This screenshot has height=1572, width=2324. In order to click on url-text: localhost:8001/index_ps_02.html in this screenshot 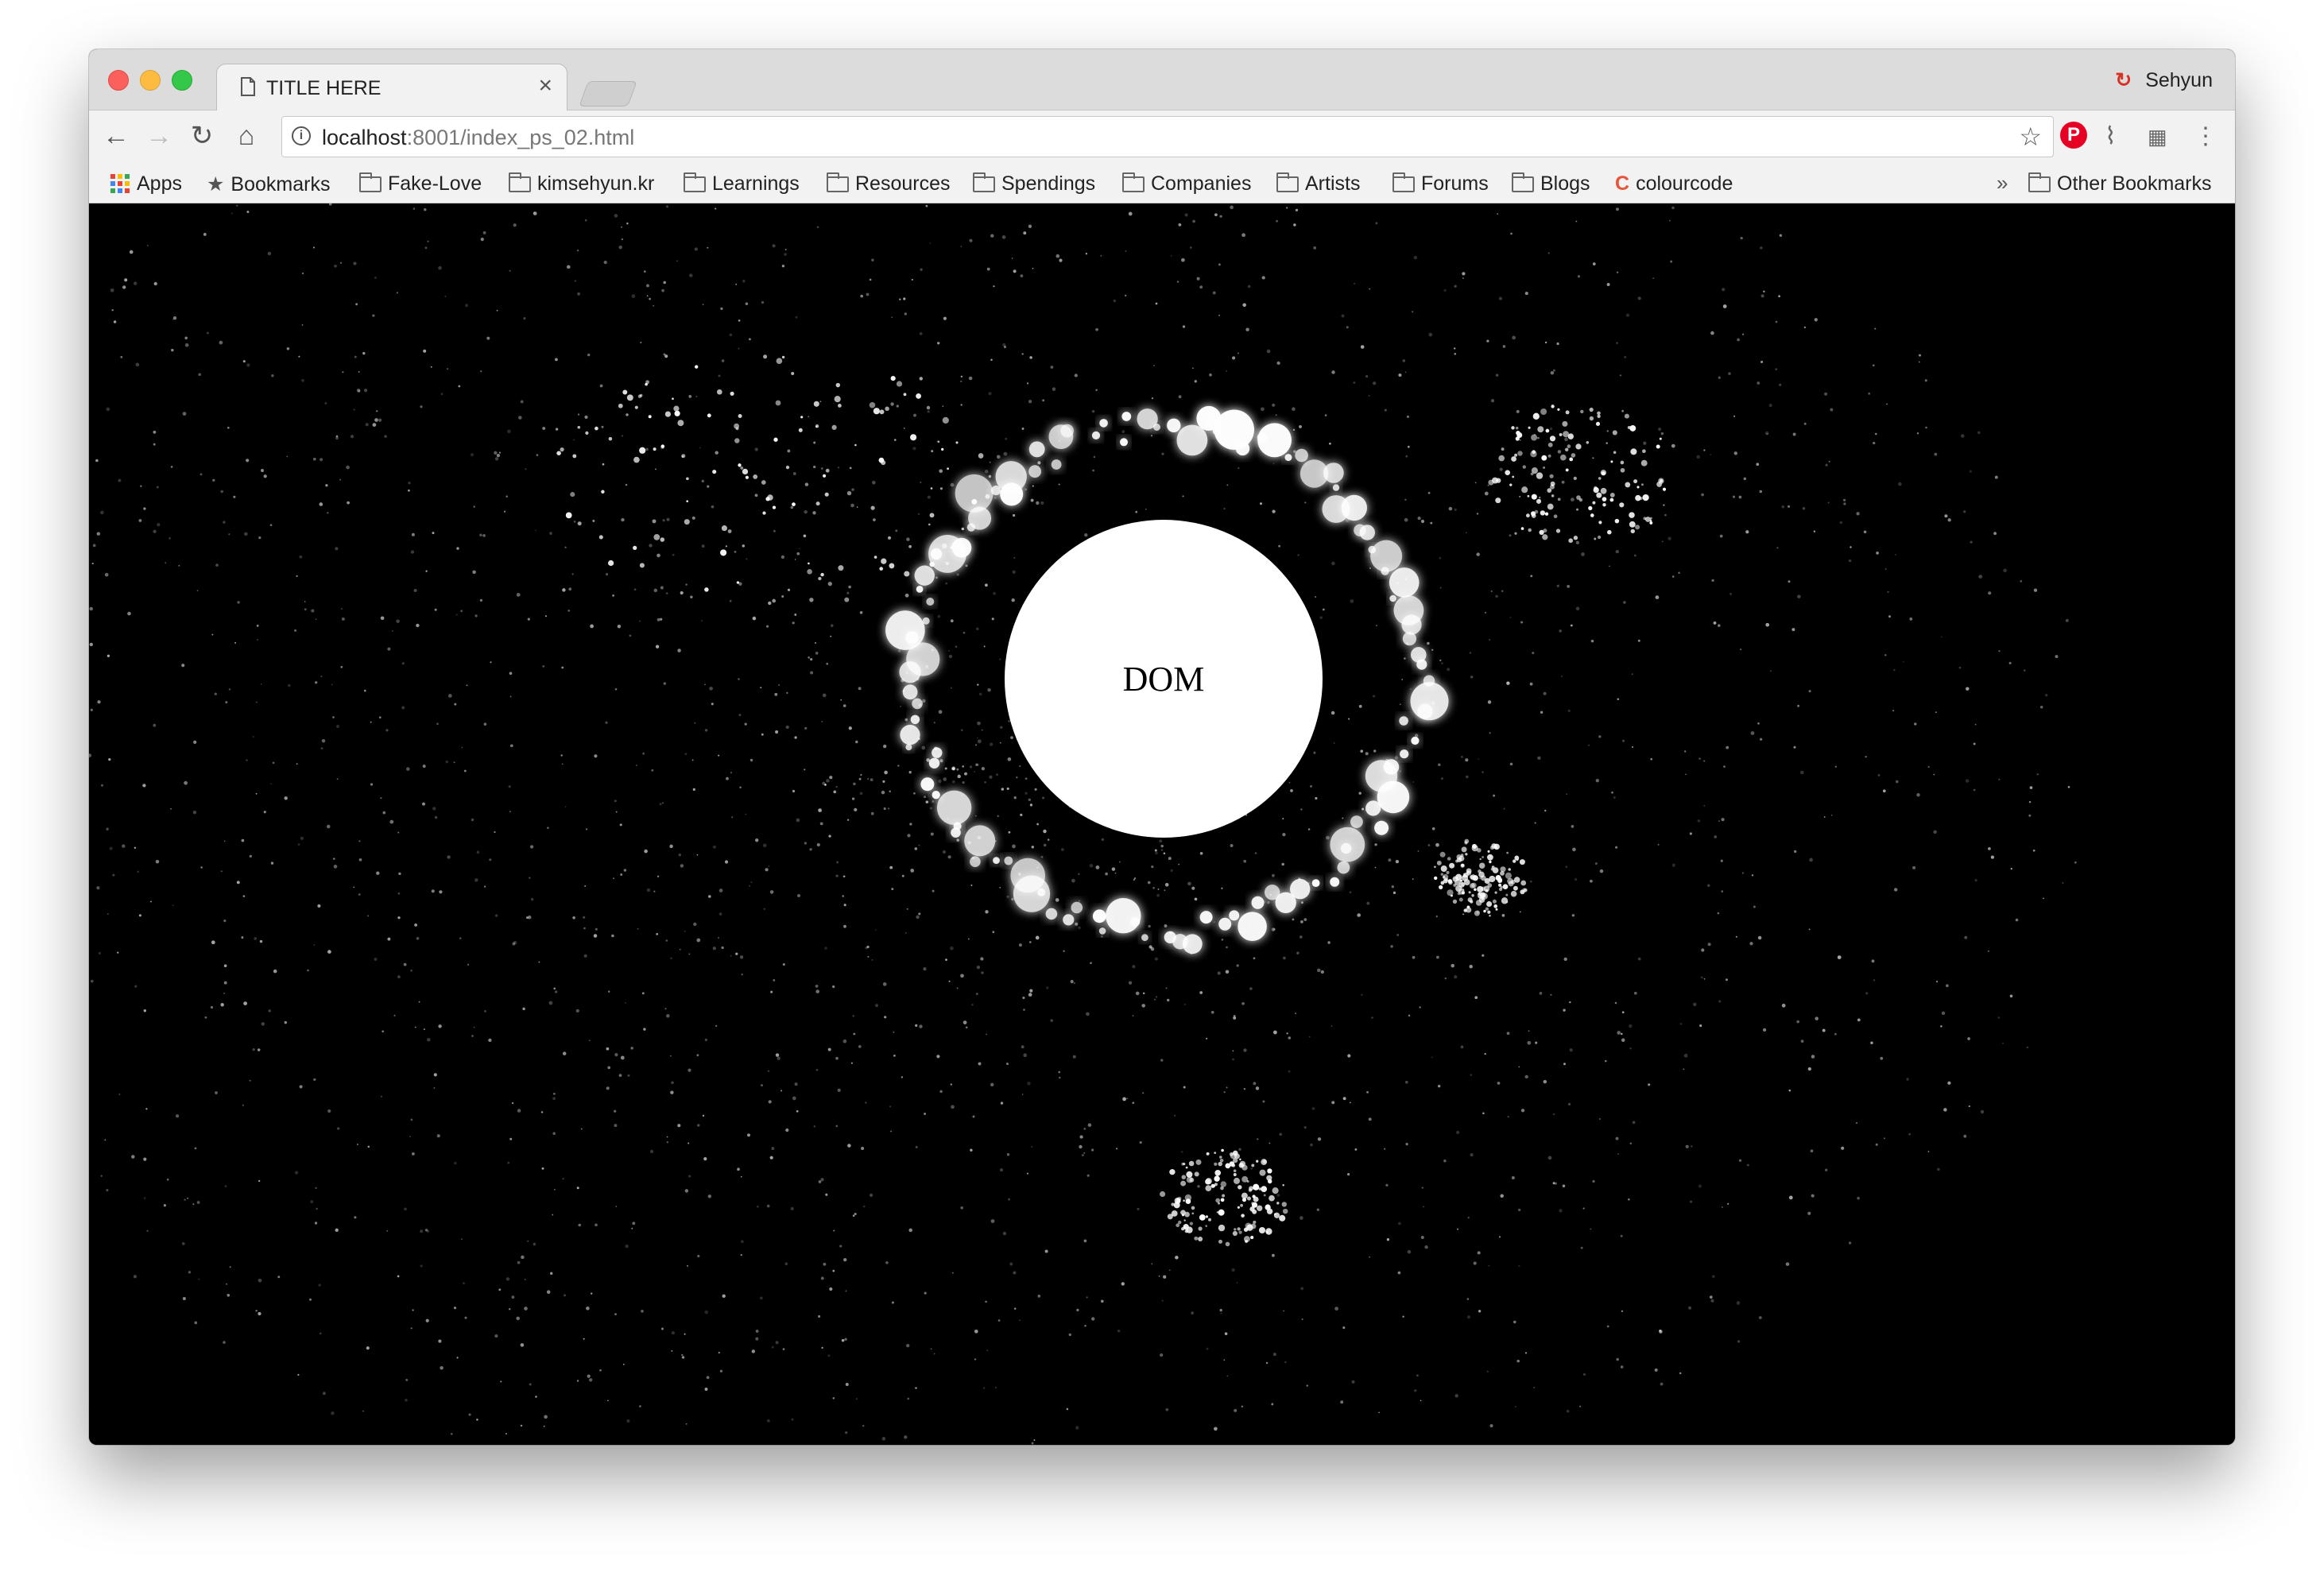, I will do `click(478, 138)`.